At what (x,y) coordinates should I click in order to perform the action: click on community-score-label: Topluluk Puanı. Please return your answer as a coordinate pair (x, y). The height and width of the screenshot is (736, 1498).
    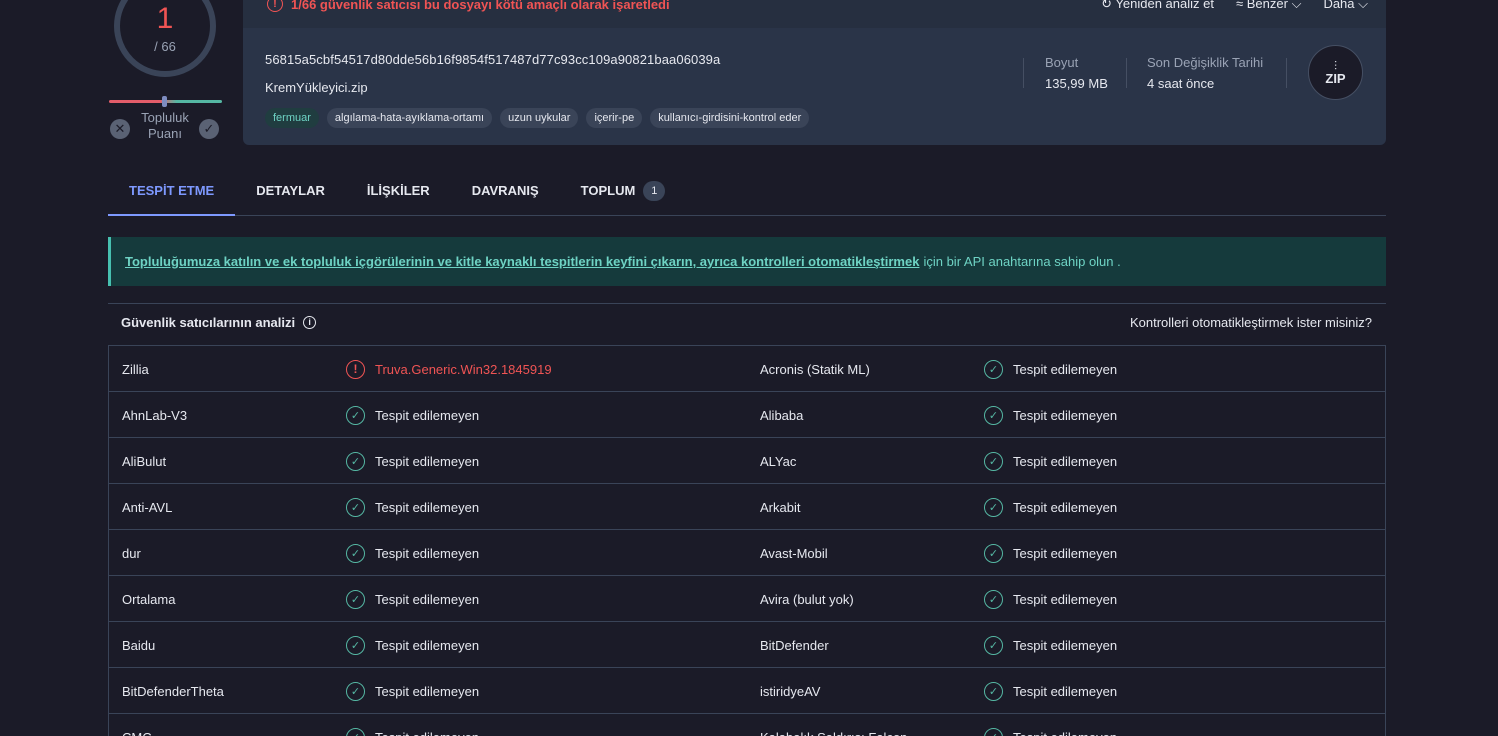
    Looking at the image, I should click on (165, 126).